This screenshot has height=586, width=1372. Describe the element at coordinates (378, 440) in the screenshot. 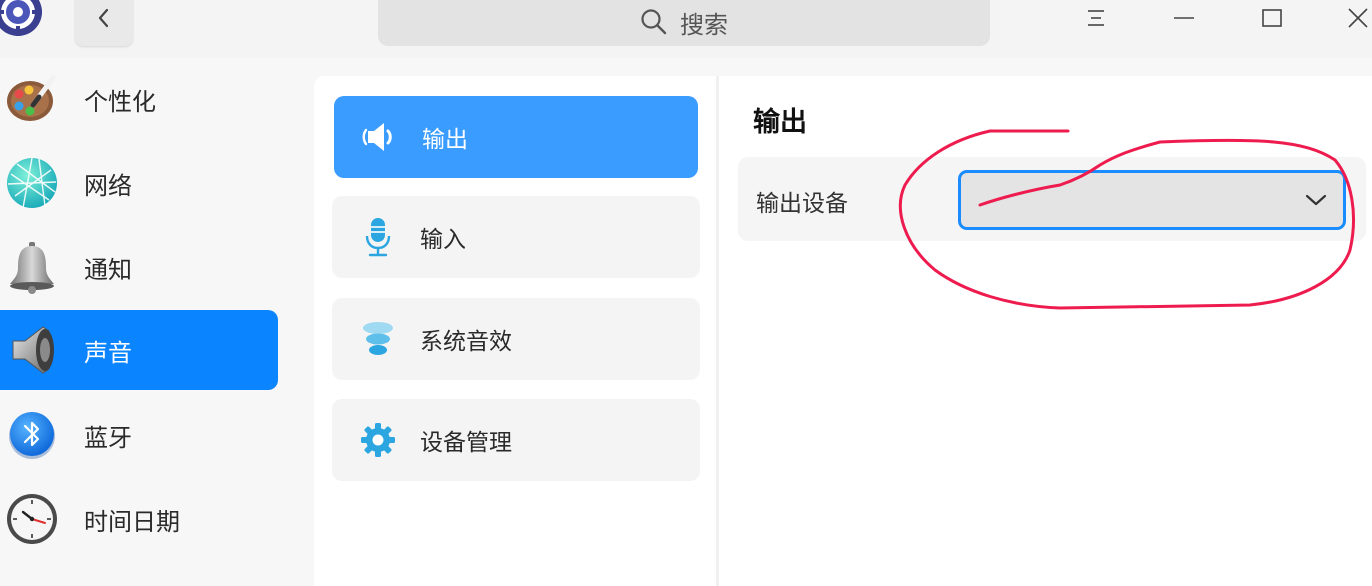

I see `gear-icon` at that location.